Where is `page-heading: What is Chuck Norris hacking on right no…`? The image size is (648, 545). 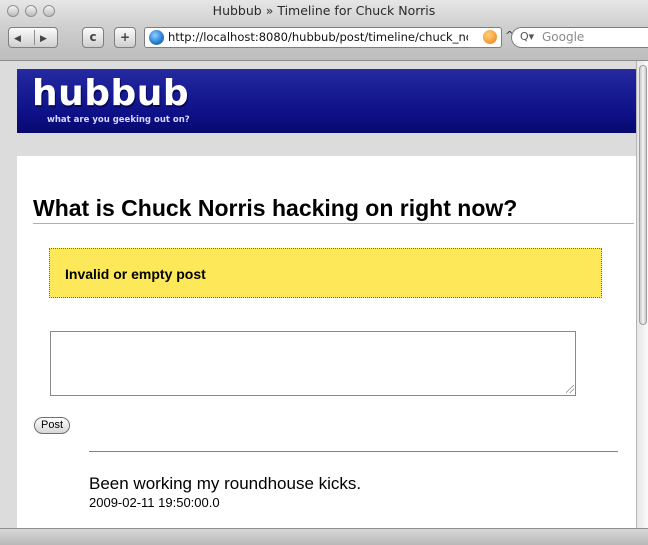
page-heading: What is Chuck Norris hacking on right no… is located at coordinates (275, 208).